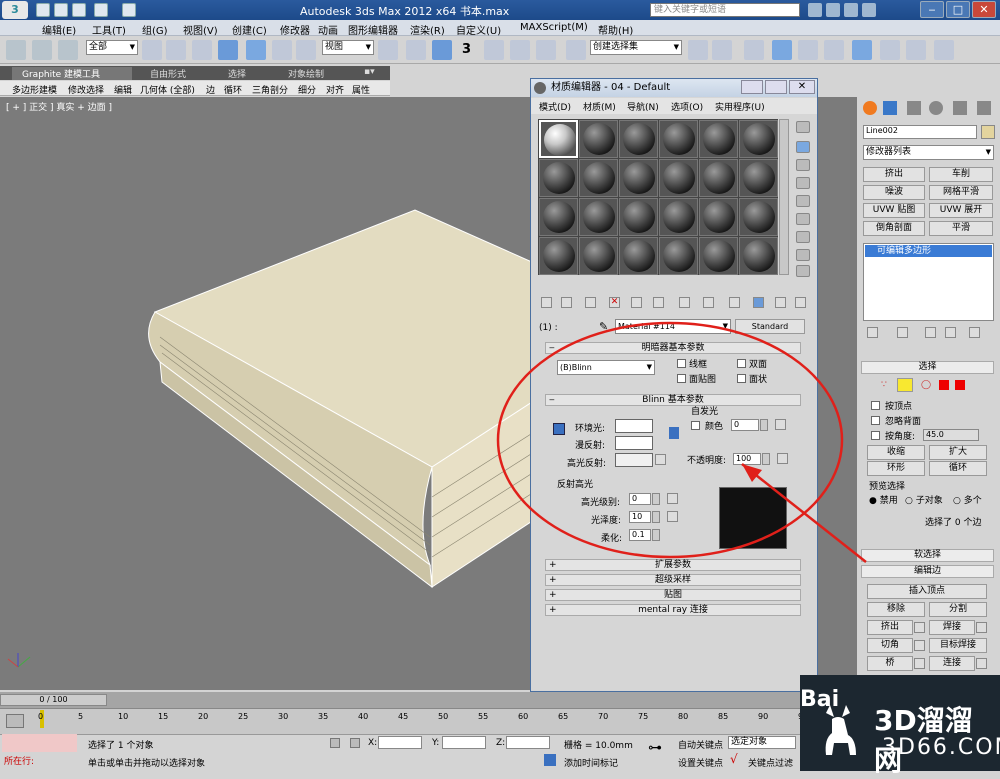 The image size is (1000, 779). I want to click on extrude-settings-button, so click(919, 627).